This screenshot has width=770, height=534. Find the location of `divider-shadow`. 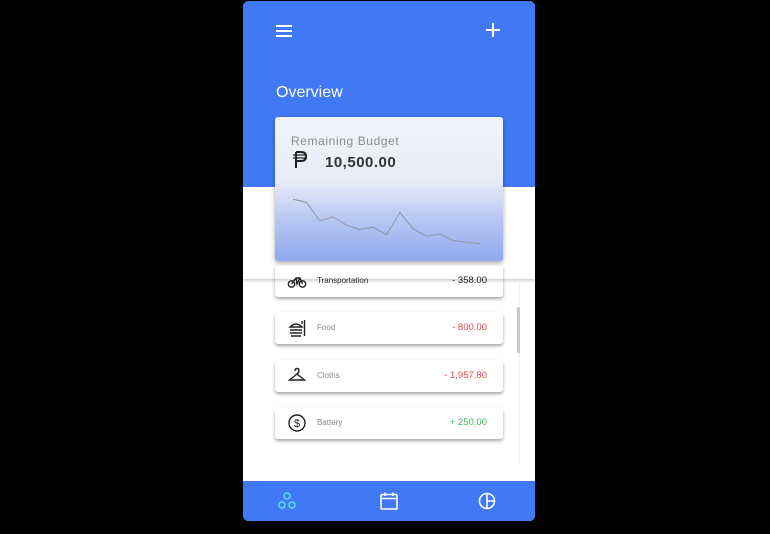

divider-shadow is located at coordinates (389, 281).